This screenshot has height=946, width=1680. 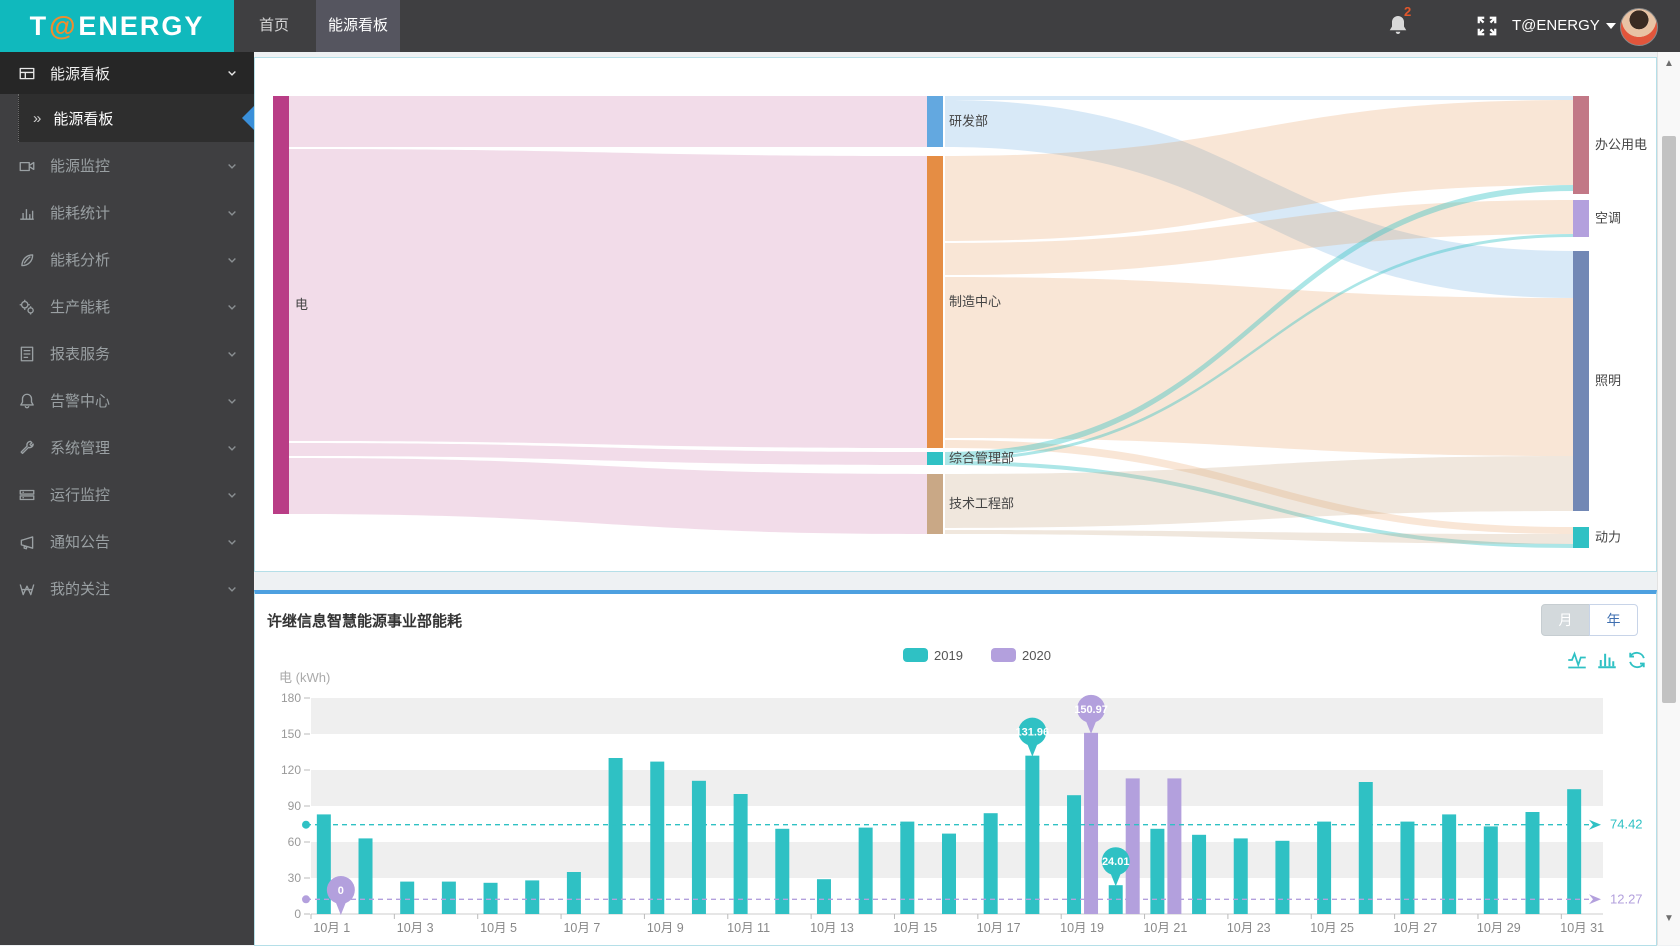 What do you see at coordinates (935, 458) in the screenshot?
I see `sankey-node-zonghe` at bounding box center [935, 458].